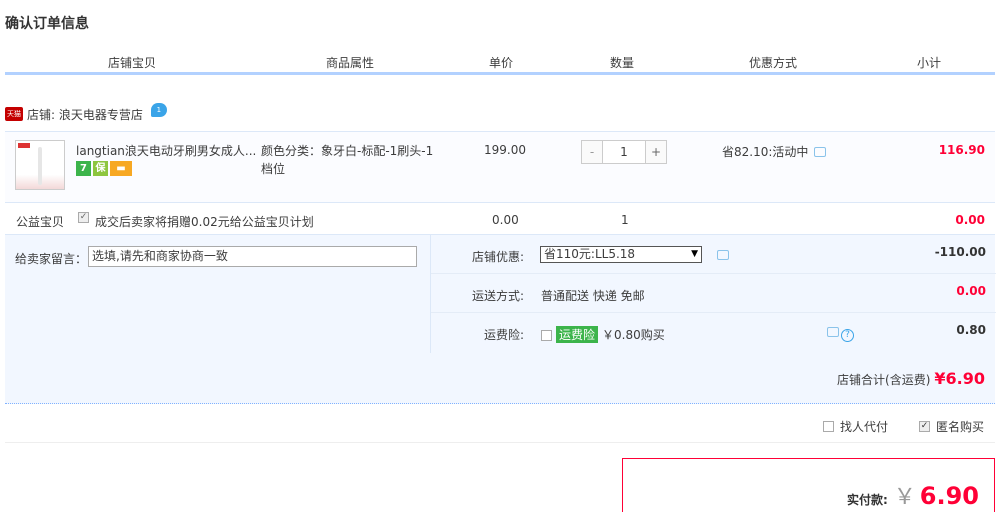 The image size is (998, 512). Describe the element at coordinates (971, 291) in the screenshot. I see `shipping-amount: 0.00` at that location.